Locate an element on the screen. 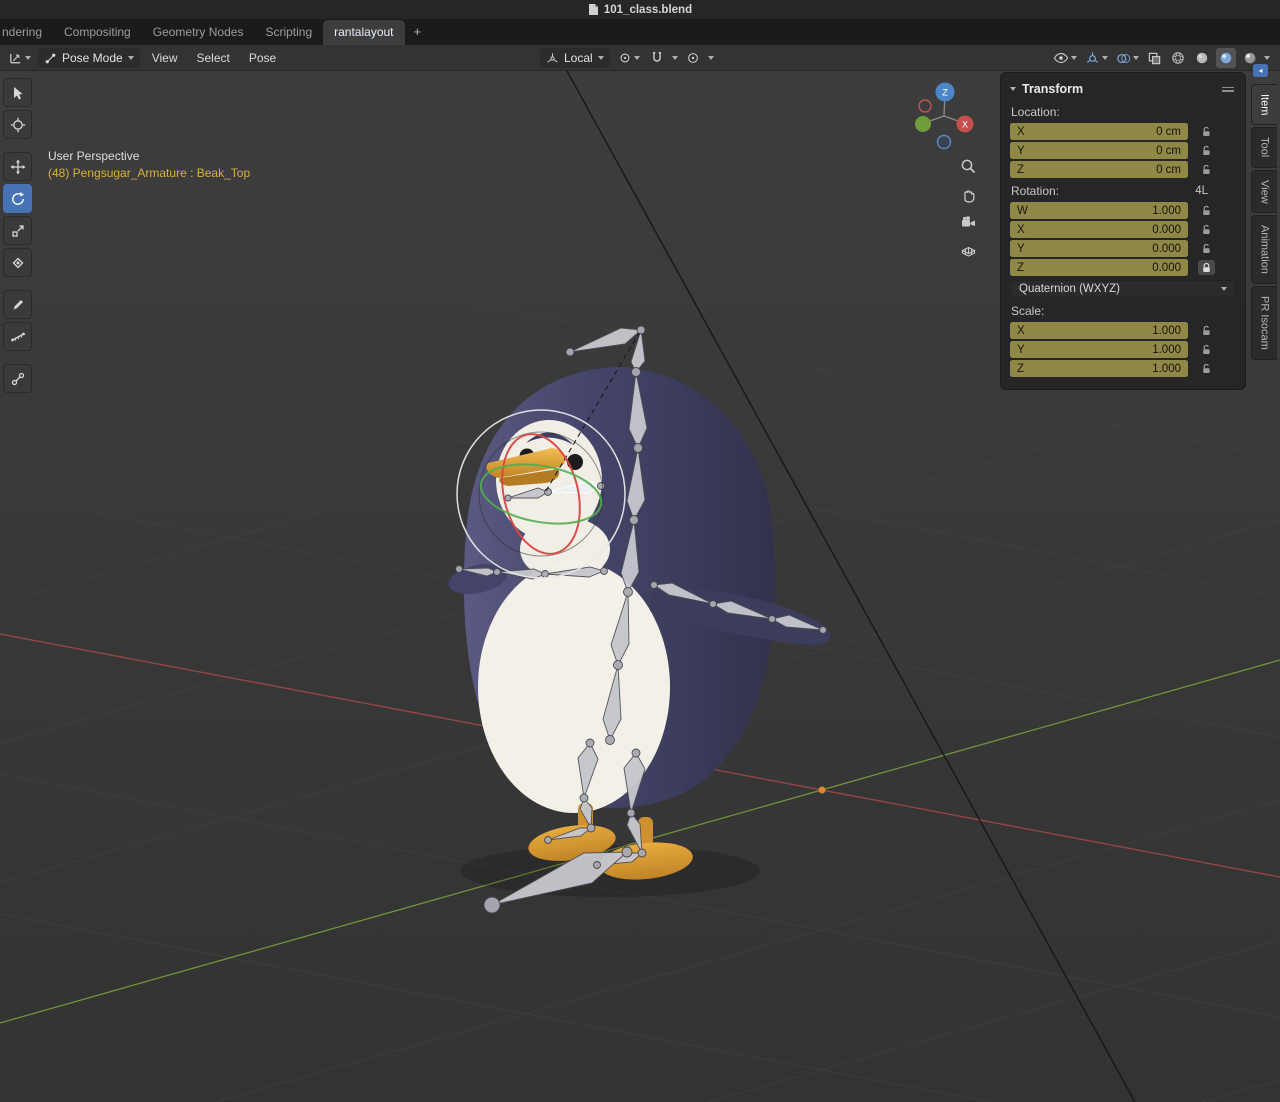  tool-rotate is located at coordinates (17, 198).